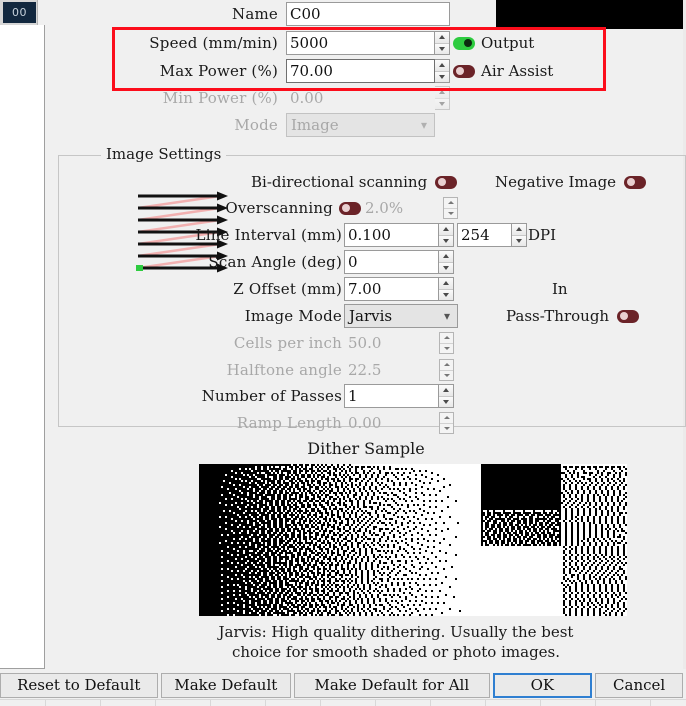 This screenshot has width=686, height=706. What do you see at coordinates (446, 267) in the screenshot?
I see `scan-angle-spin-down` at bounding box center [446, 267].